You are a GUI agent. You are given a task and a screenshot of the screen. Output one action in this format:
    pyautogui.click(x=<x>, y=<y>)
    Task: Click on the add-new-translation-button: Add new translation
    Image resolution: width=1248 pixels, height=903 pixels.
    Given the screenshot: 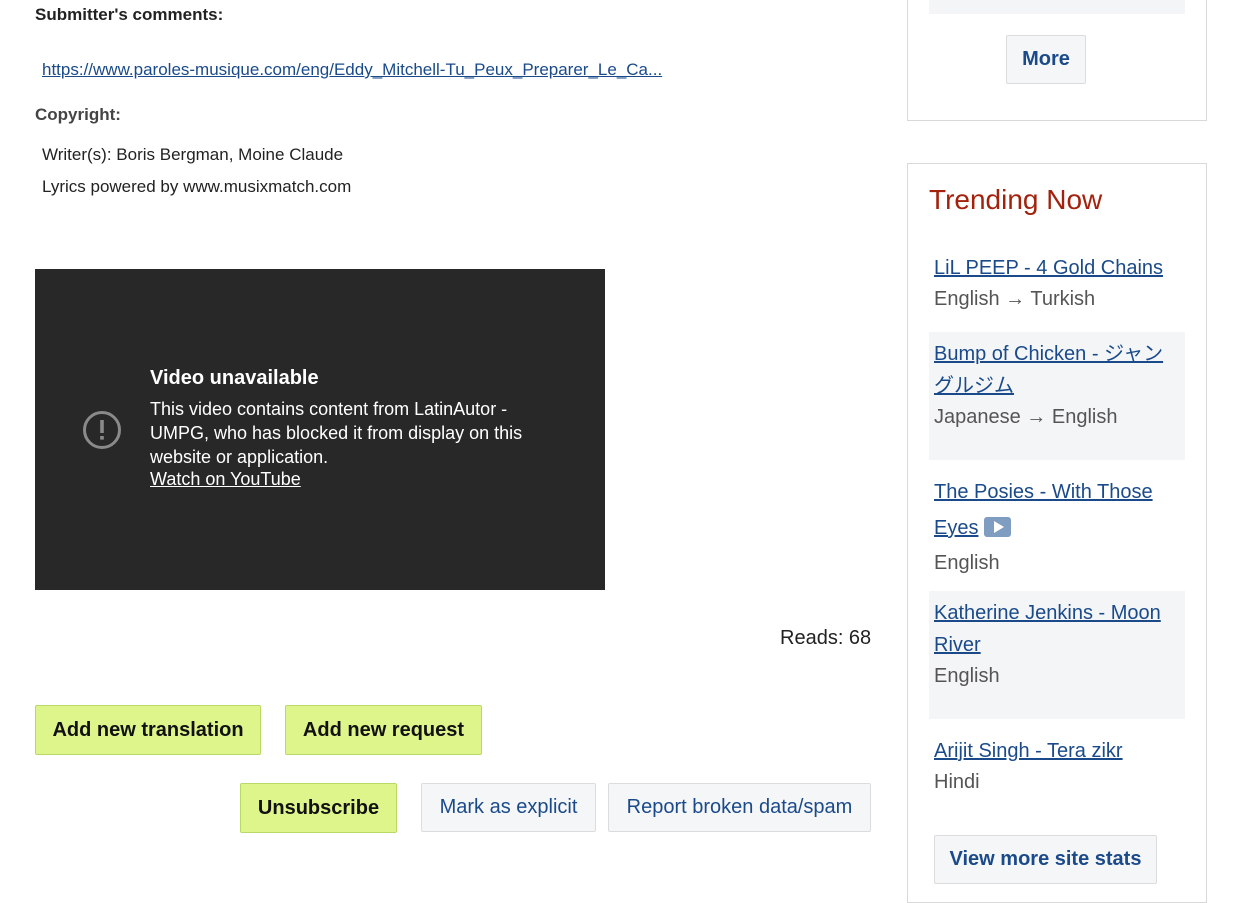 What is the action you would take?
    pyautogui.click(x=148, y=730)
    